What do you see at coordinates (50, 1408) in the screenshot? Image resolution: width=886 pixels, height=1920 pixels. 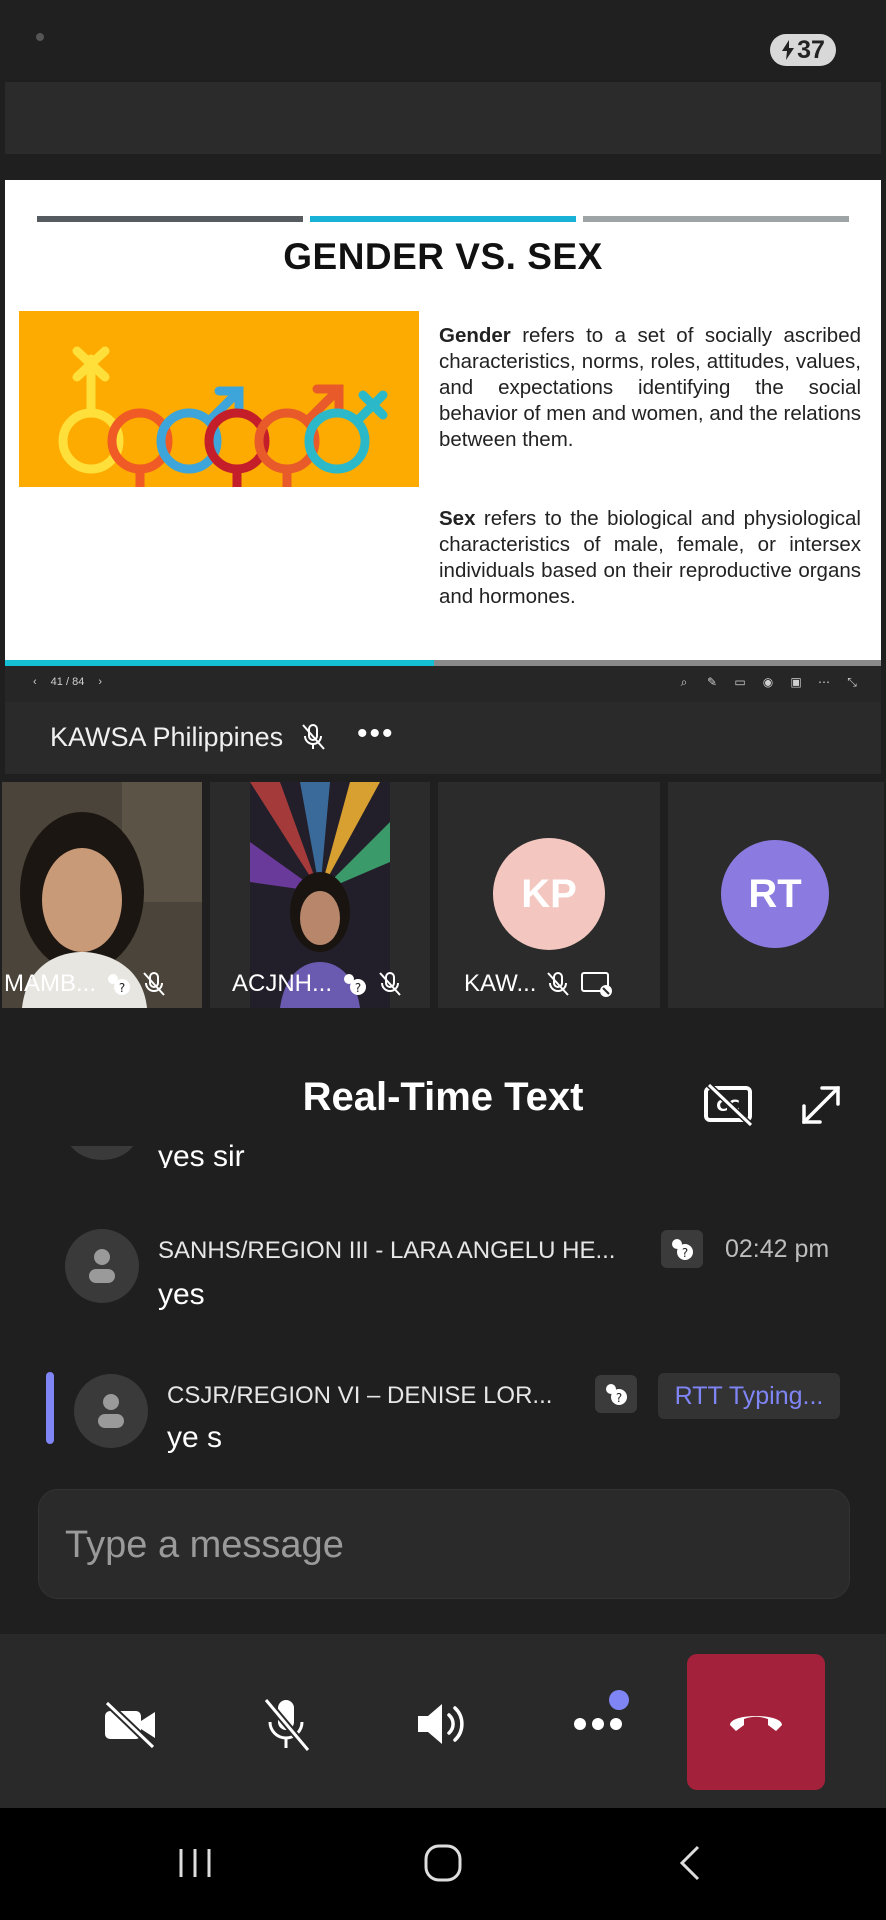 I see `active-typing-indicator` at bounding box center [50, 1408].